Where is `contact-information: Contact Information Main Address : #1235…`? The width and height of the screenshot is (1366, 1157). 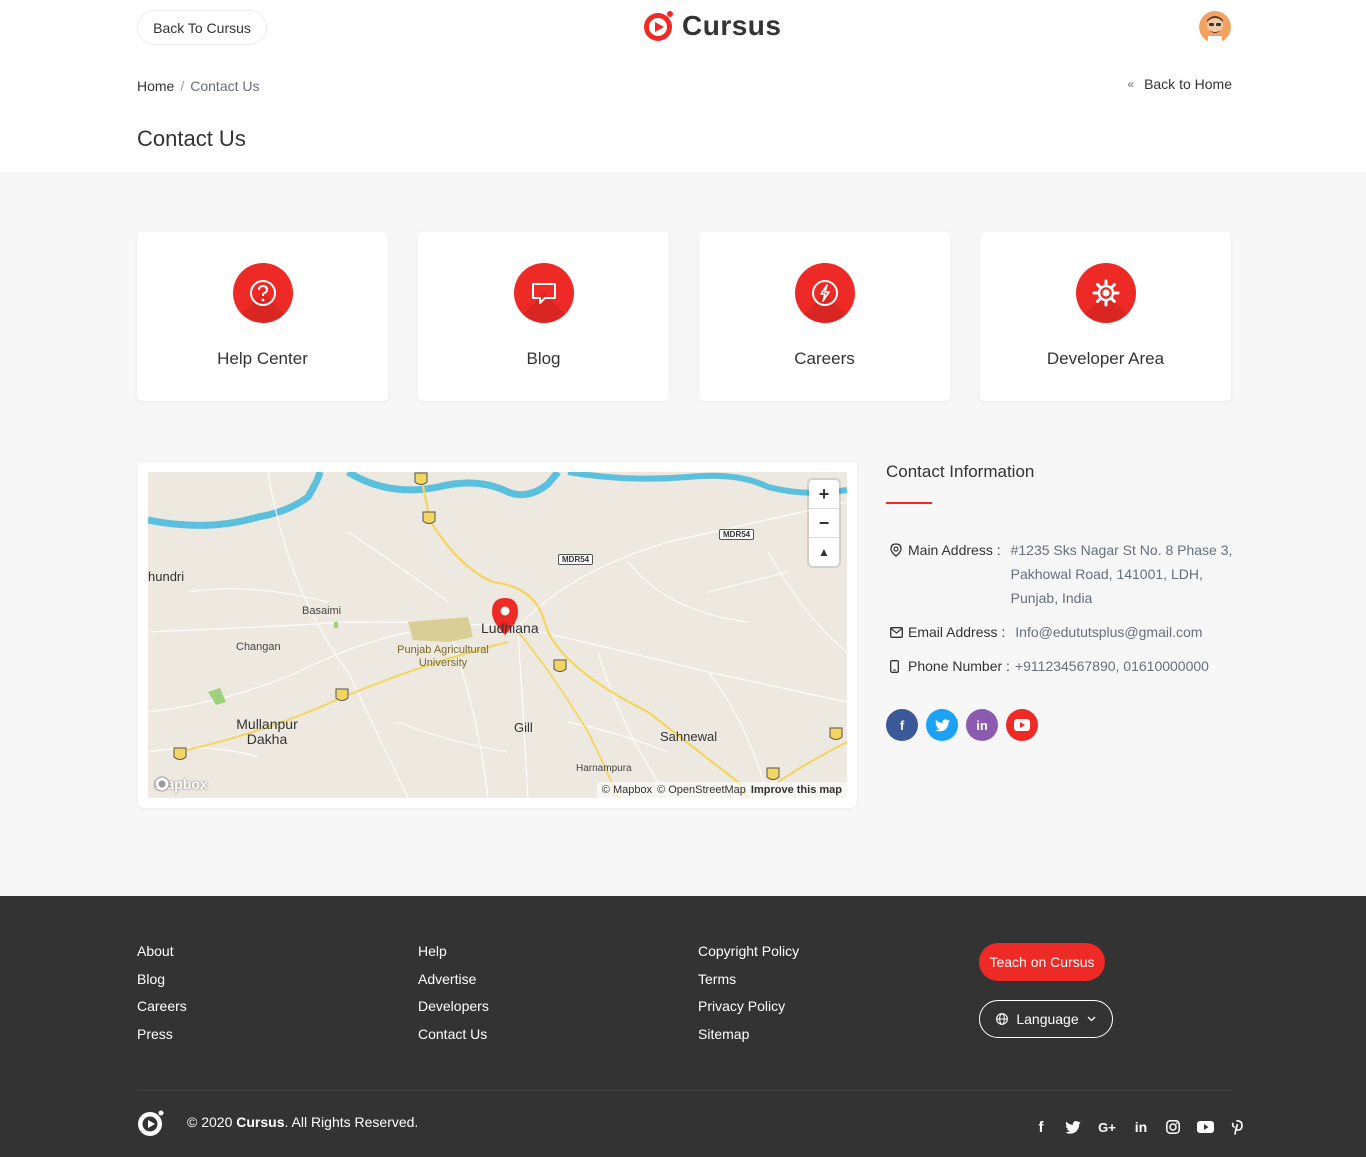 contact-information: Contact Information Main Address : #1235… is located at coordinates (1059, 601).